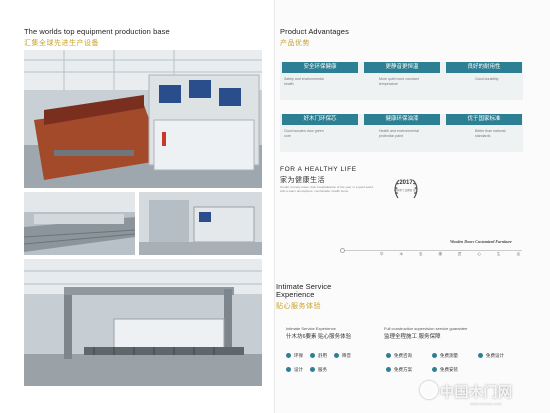 This screenshot has height=413, width=550. I want to click on advantage-heading: 安全环保健康, so click(320, 67).